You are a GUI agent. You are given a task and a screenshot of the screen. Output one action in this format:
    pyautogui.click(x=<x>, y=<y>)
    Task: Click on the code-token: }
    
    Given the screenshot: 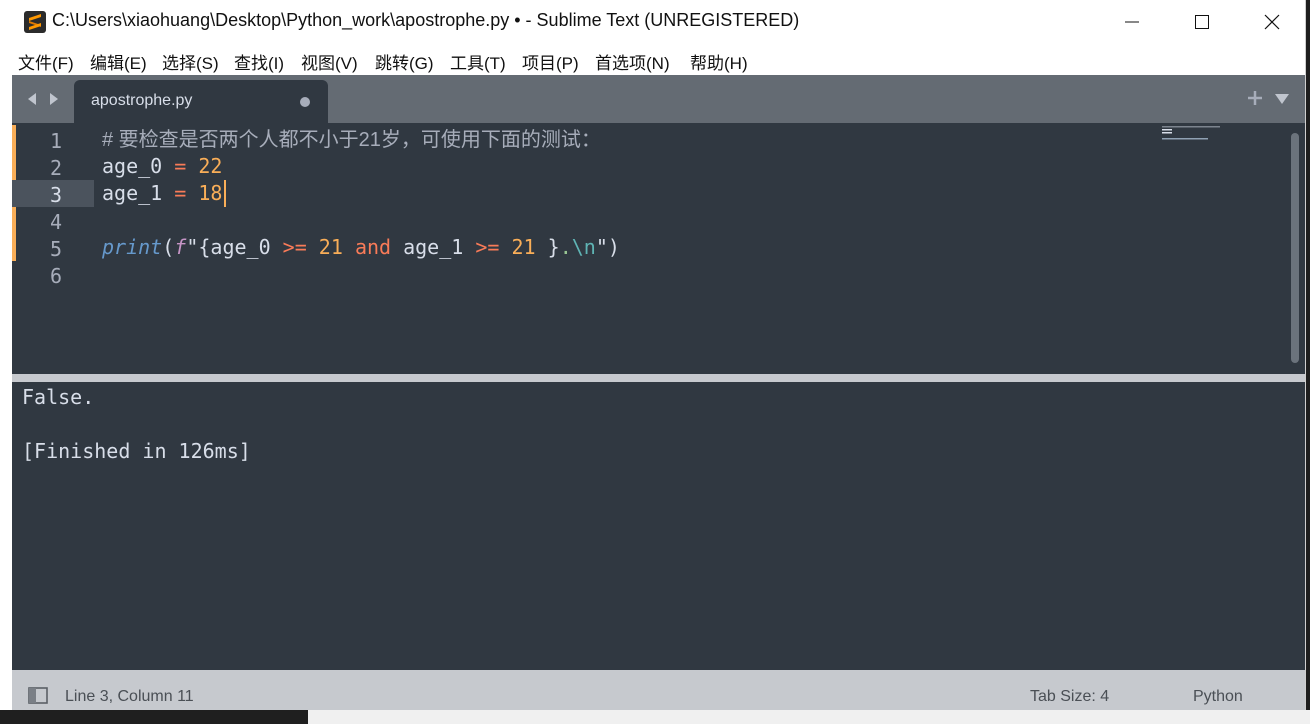 What is the action you would take?
    pyautogui.click(x=547, y=247)
    